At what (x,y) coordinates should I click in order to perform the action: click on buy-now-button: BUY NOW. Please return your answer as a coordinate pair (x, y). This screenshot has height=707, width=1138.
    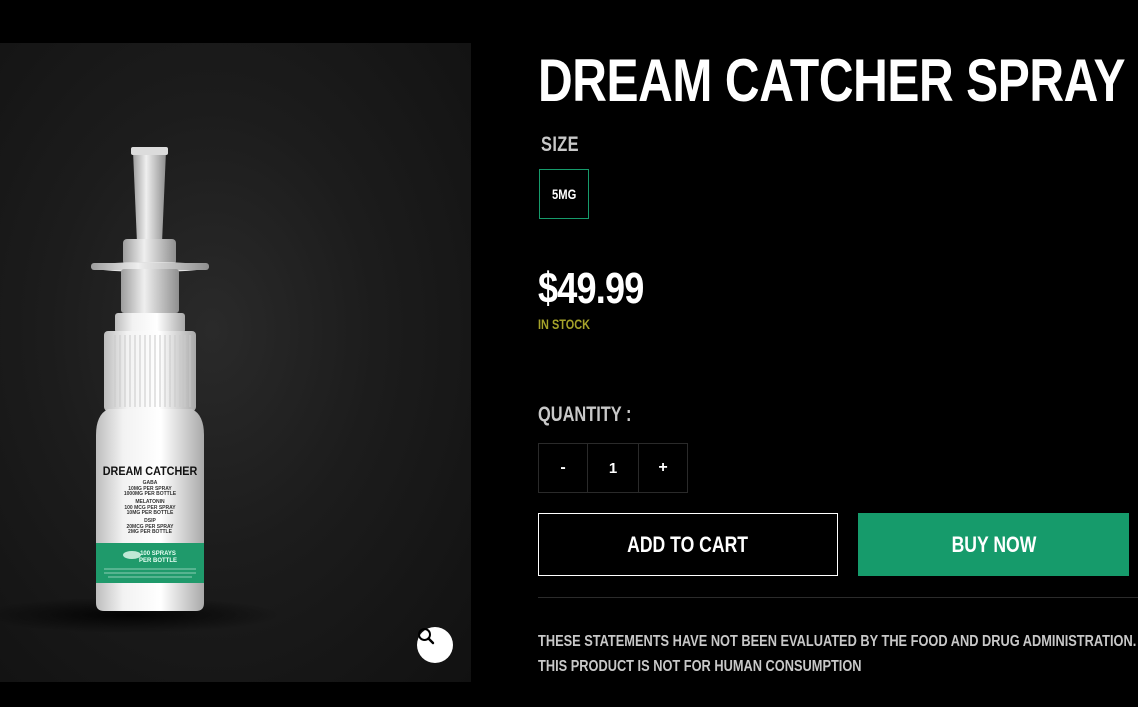
    Looking at the image, I should click on (993, 544).